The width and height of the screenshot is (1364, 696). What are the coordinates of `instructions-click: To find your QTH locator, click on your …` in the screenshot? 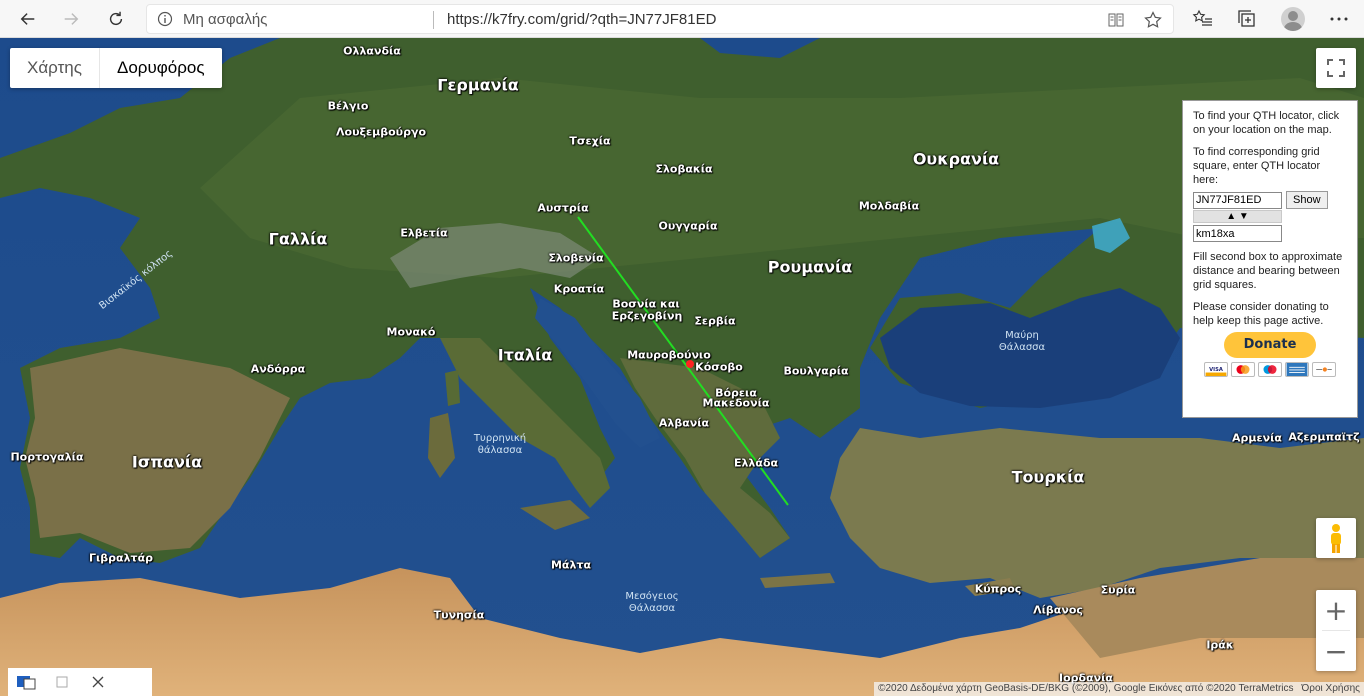 It's located at (1266, 123).